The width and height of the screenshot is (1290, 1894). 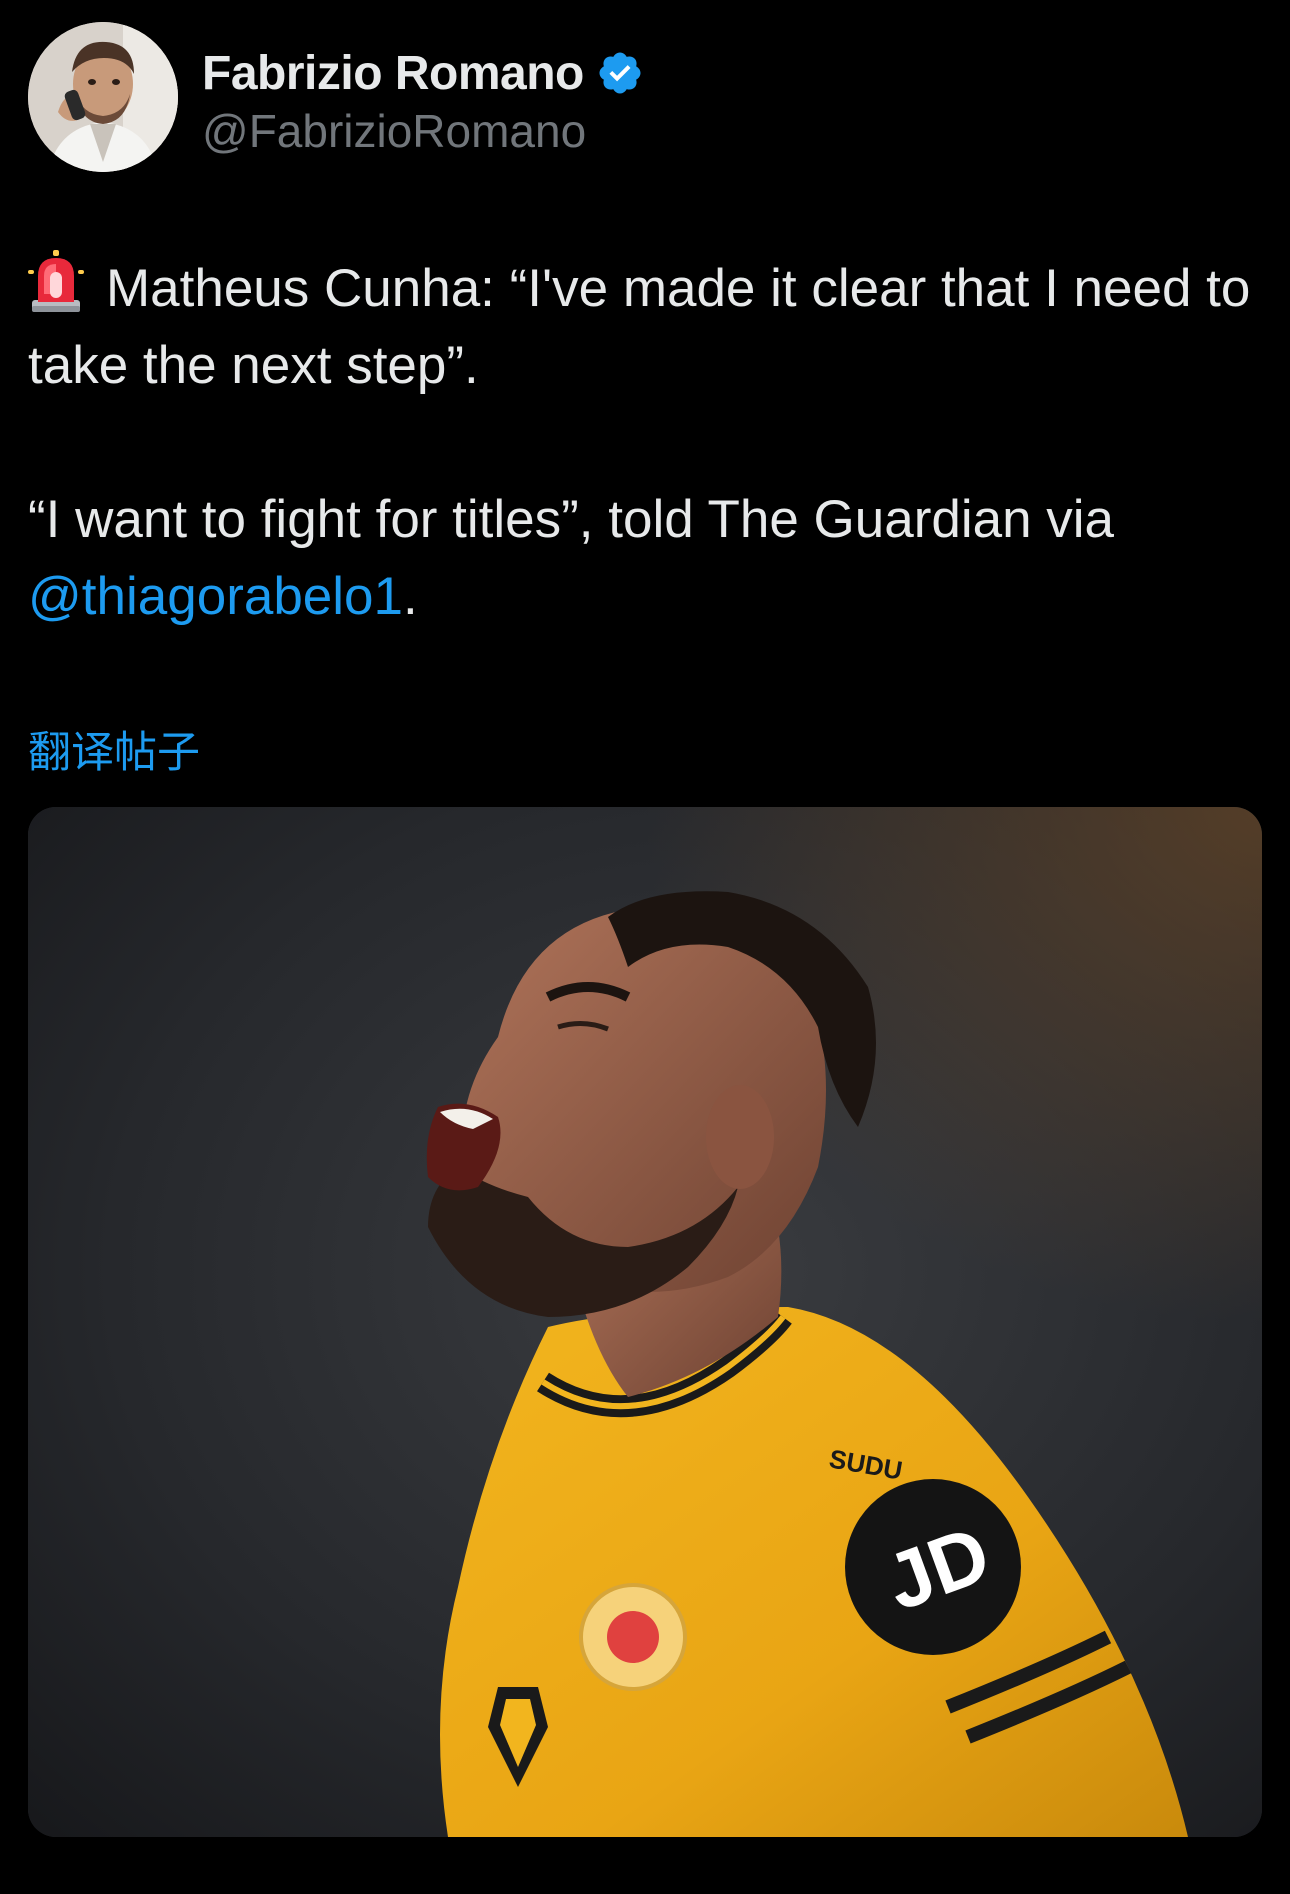 I want to click on verified-badge-icon, so click(x=620, y=73).